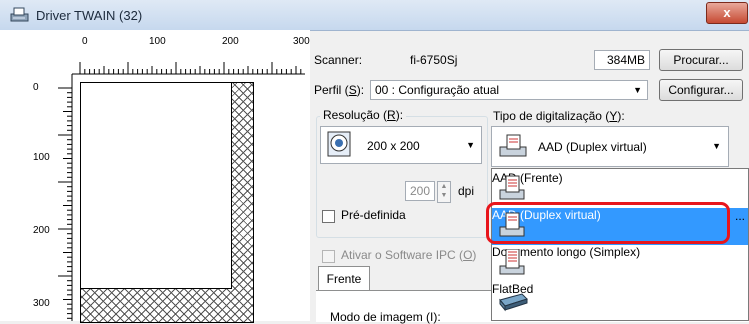  I want to click on flatbed-icon, so click(513, 302).